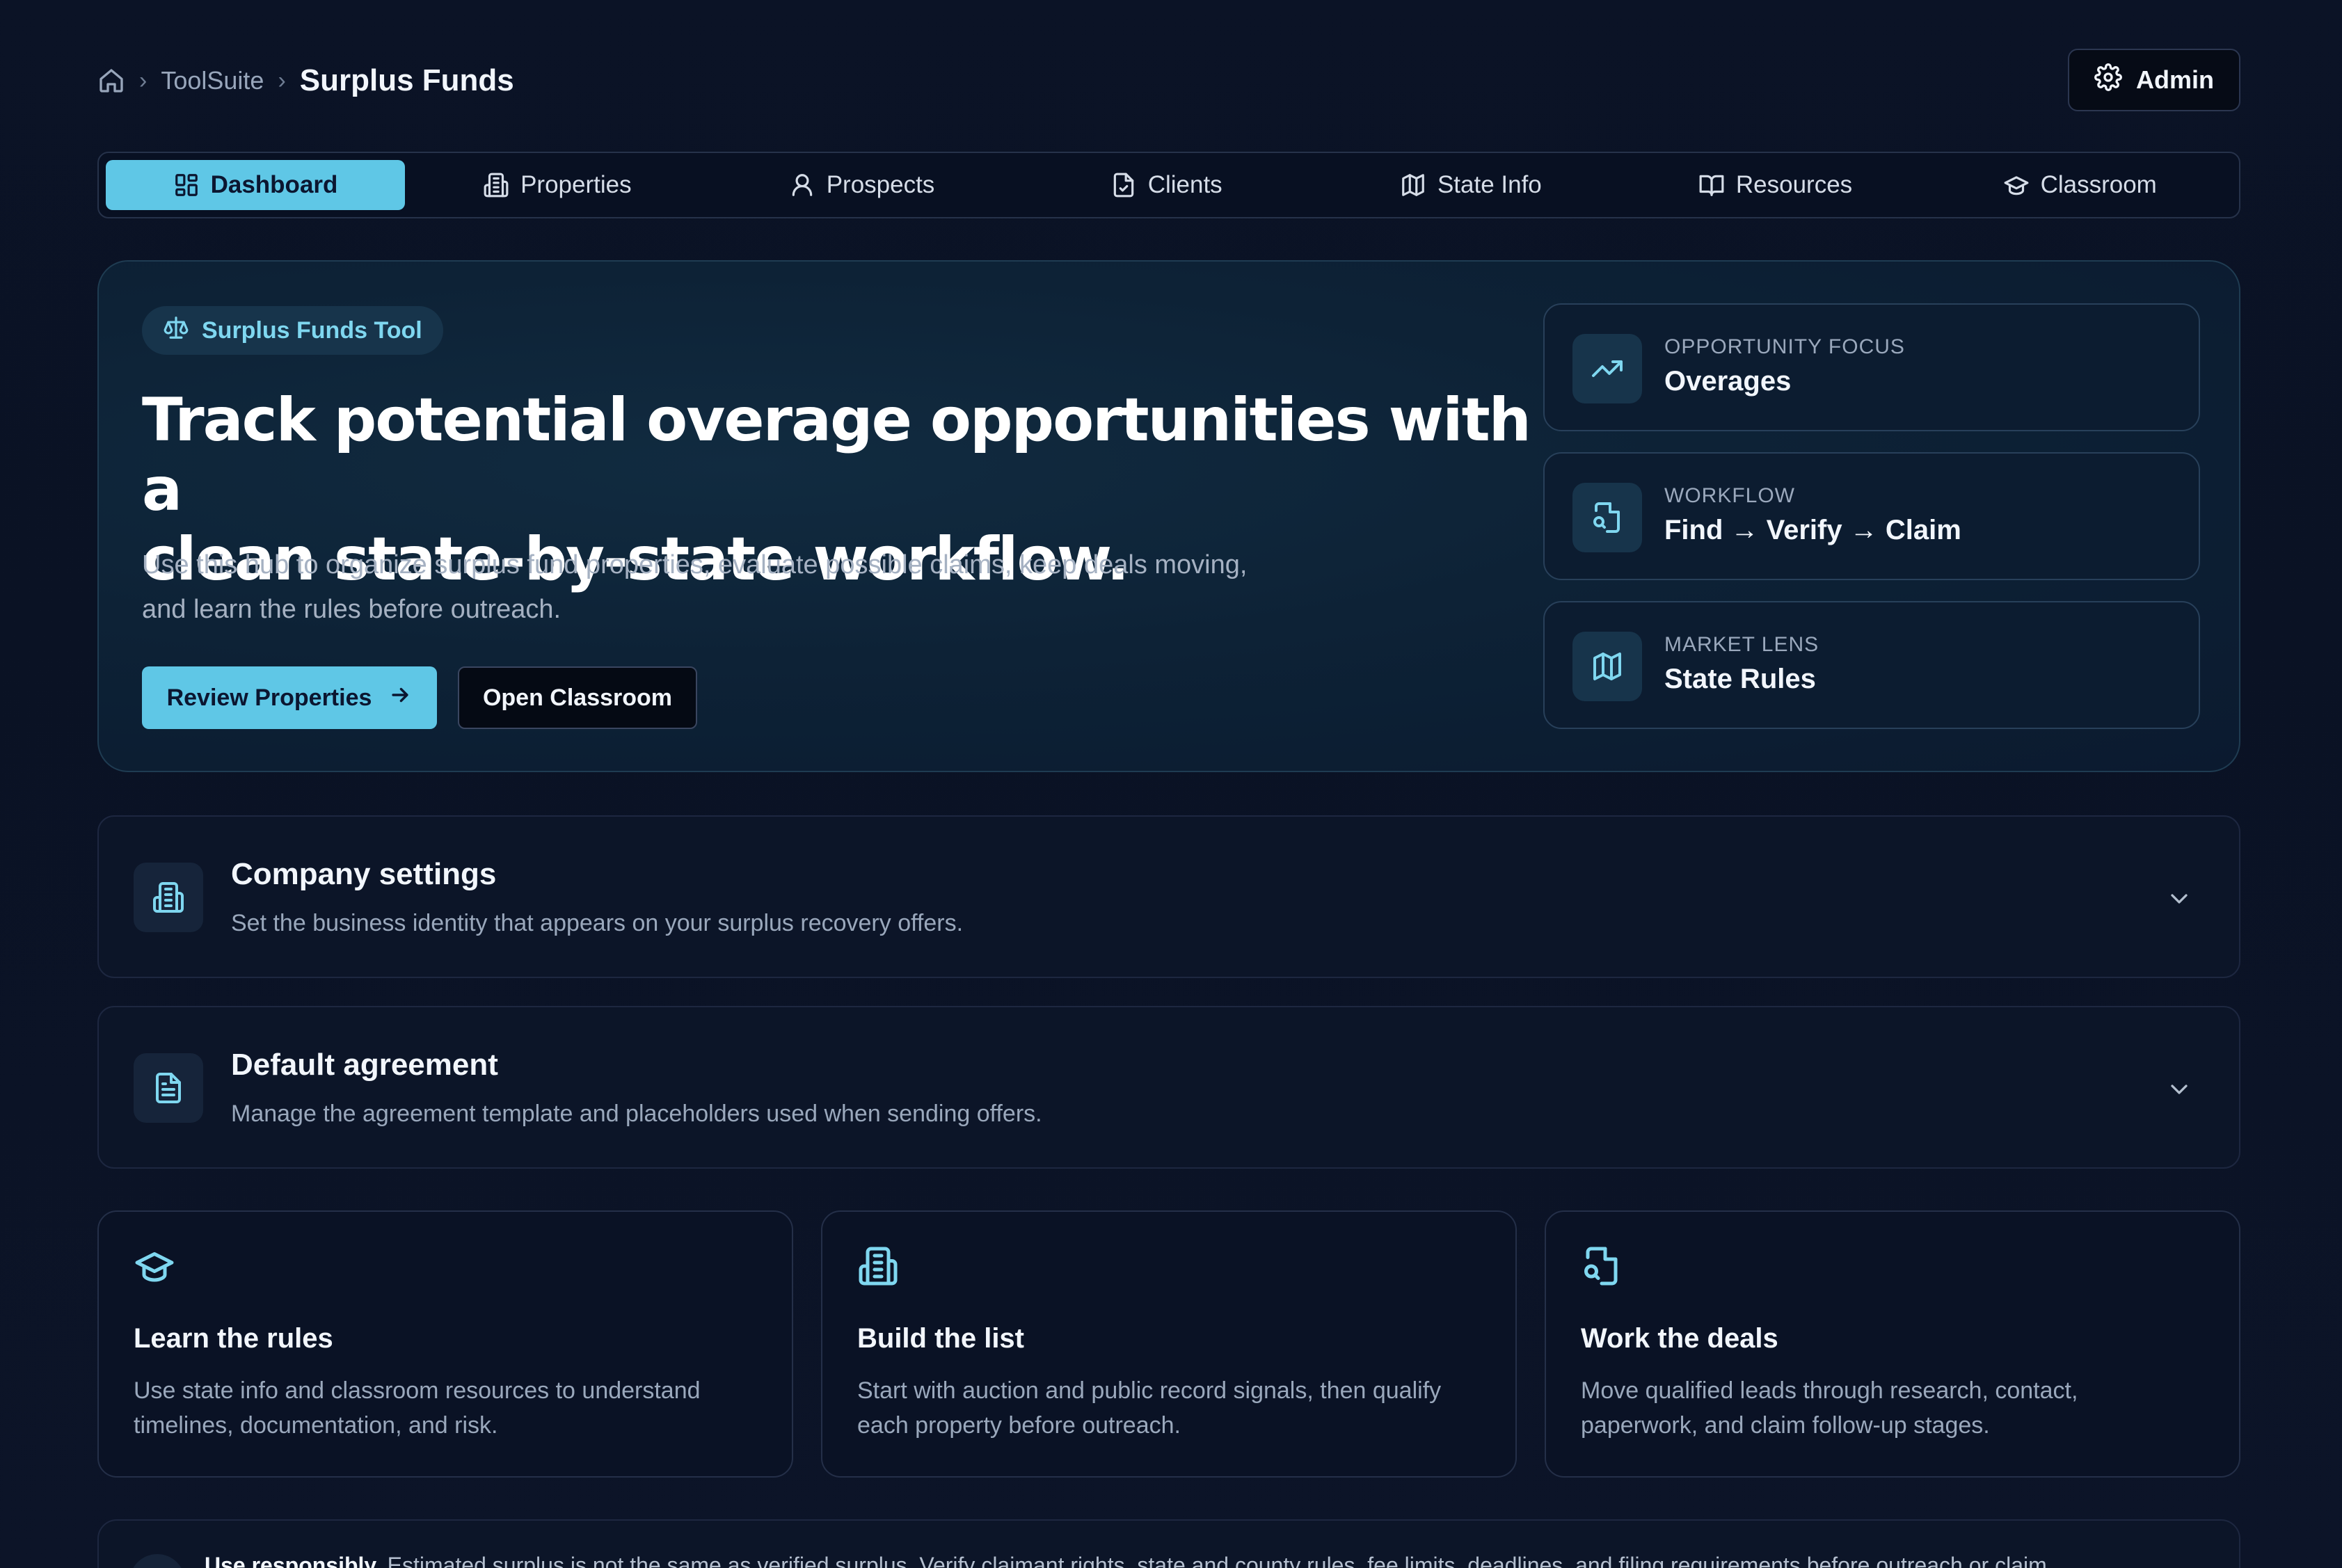 The image size is (2342, 1568). What do you see at coordinates (406, 80) in the screenshot?
I see `page-title: Surplus Funds` at bounding box center [406, 80].